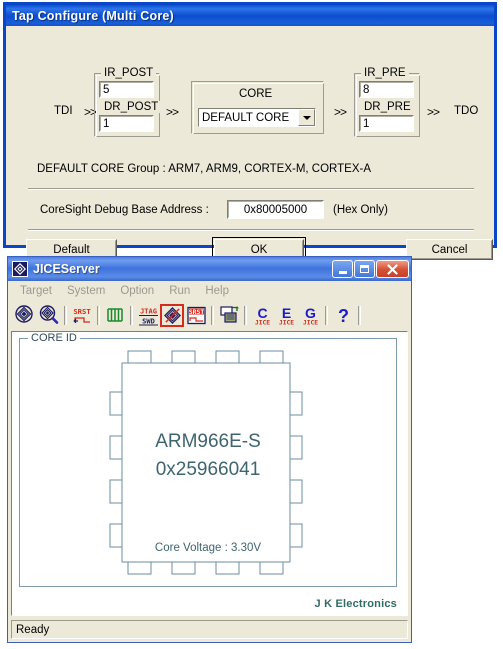 The width and height of the screenshot is (503, 649). What do you see at coordinates (208, 469) in the screenshot?
I see `chip-core-id: 0x25966041` at bounding box center [208, 469].